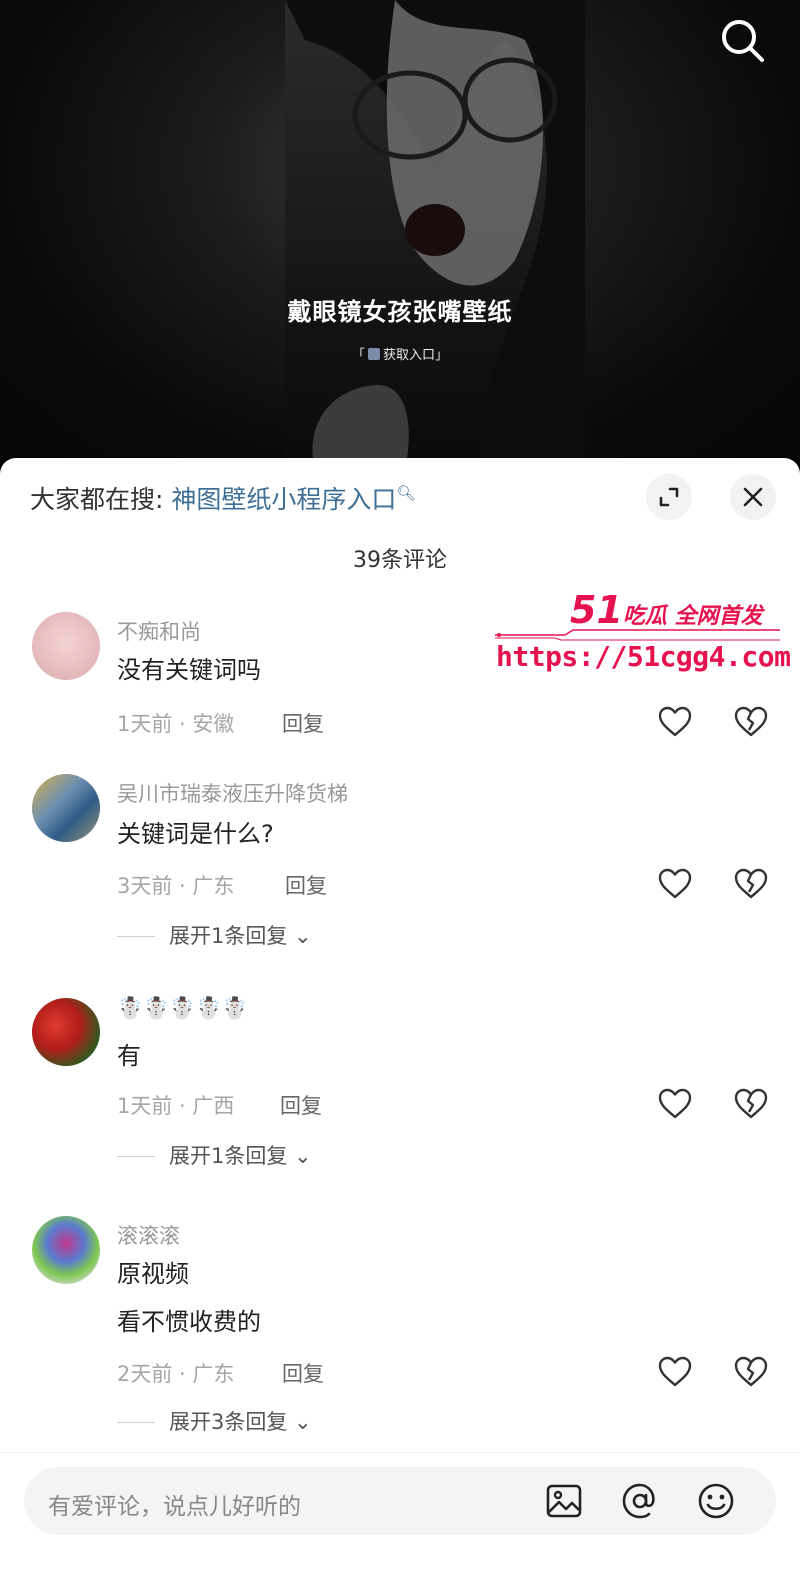 Image resolution: width=800 pixels, height=1595 pixels. I want to click on watermark-url: https://51cgg4.com, so click(643, 656).